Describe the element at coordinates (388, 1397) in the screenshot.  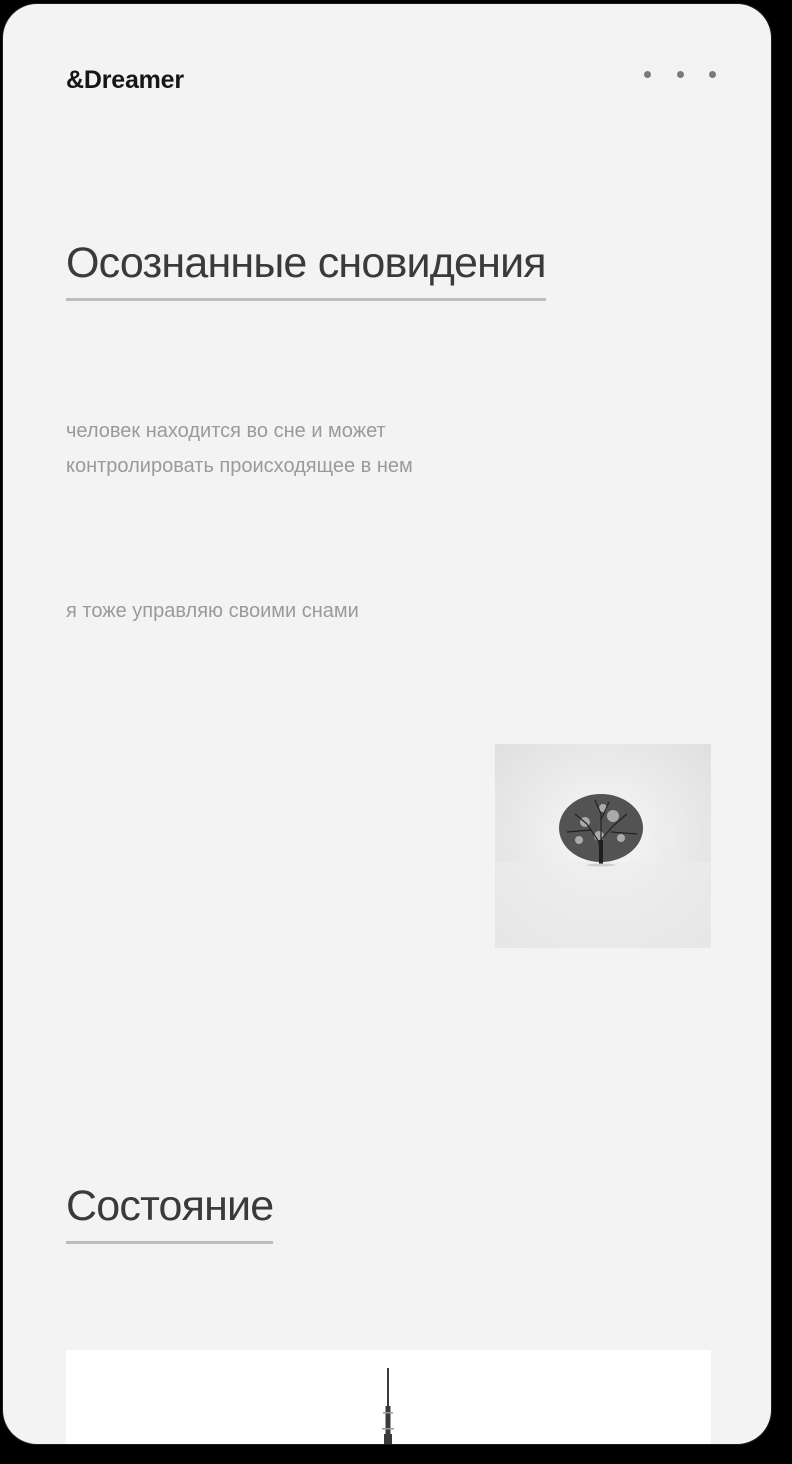
I see `tower-image` at that location.